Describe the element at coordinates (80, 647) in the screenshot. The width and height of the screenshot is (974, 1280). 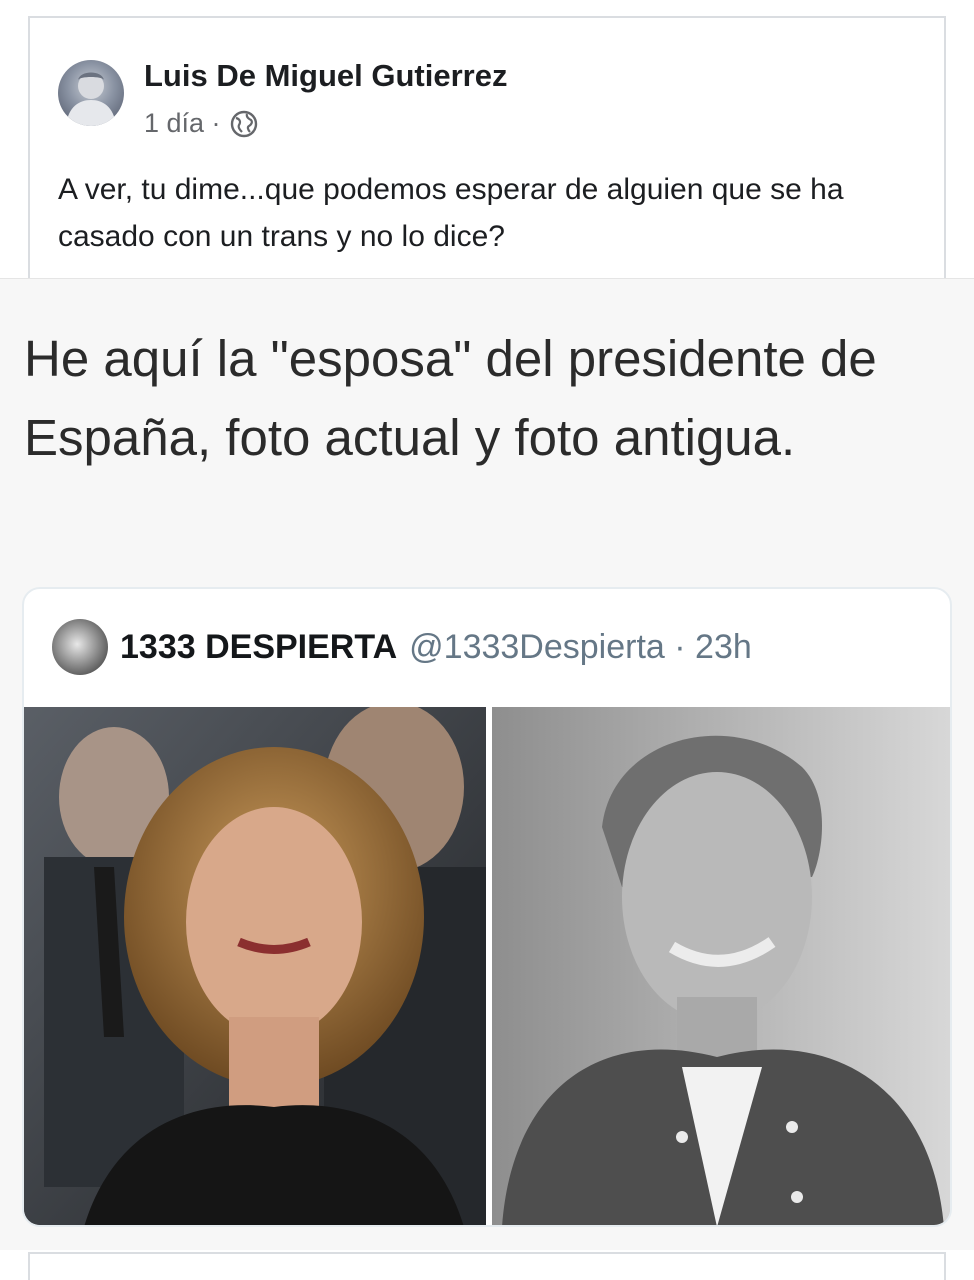
I see `tweet-avatar` at that location.